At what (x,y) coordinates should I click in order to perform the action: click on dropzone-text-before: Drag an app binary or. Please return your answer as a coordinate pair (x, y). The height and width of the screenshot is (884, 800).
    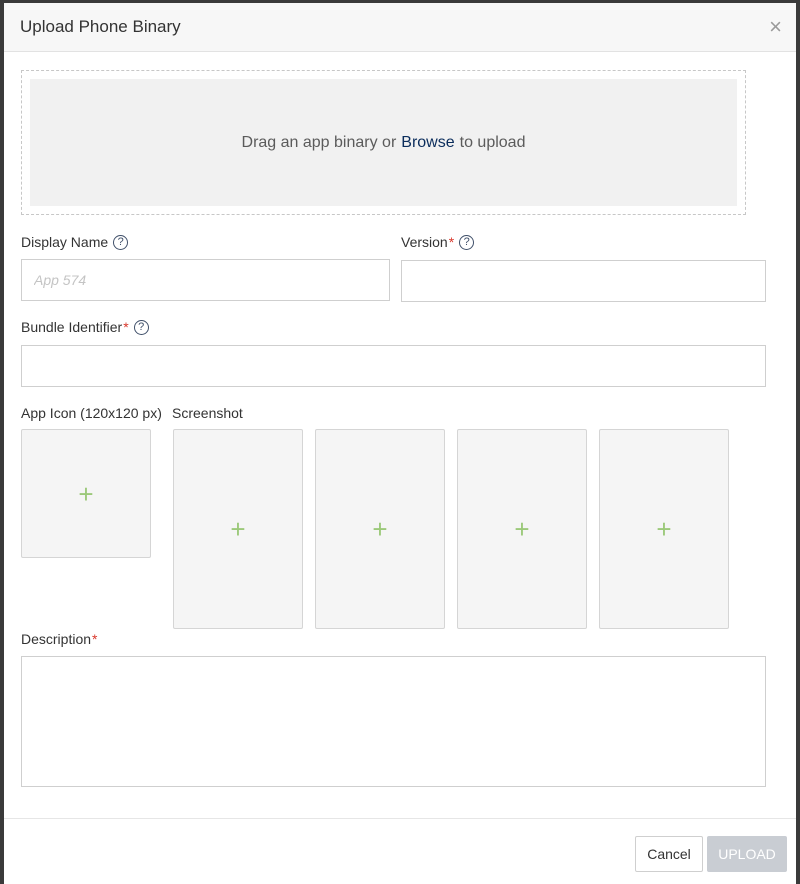
    Looking at the image, I should click on (319, 142).